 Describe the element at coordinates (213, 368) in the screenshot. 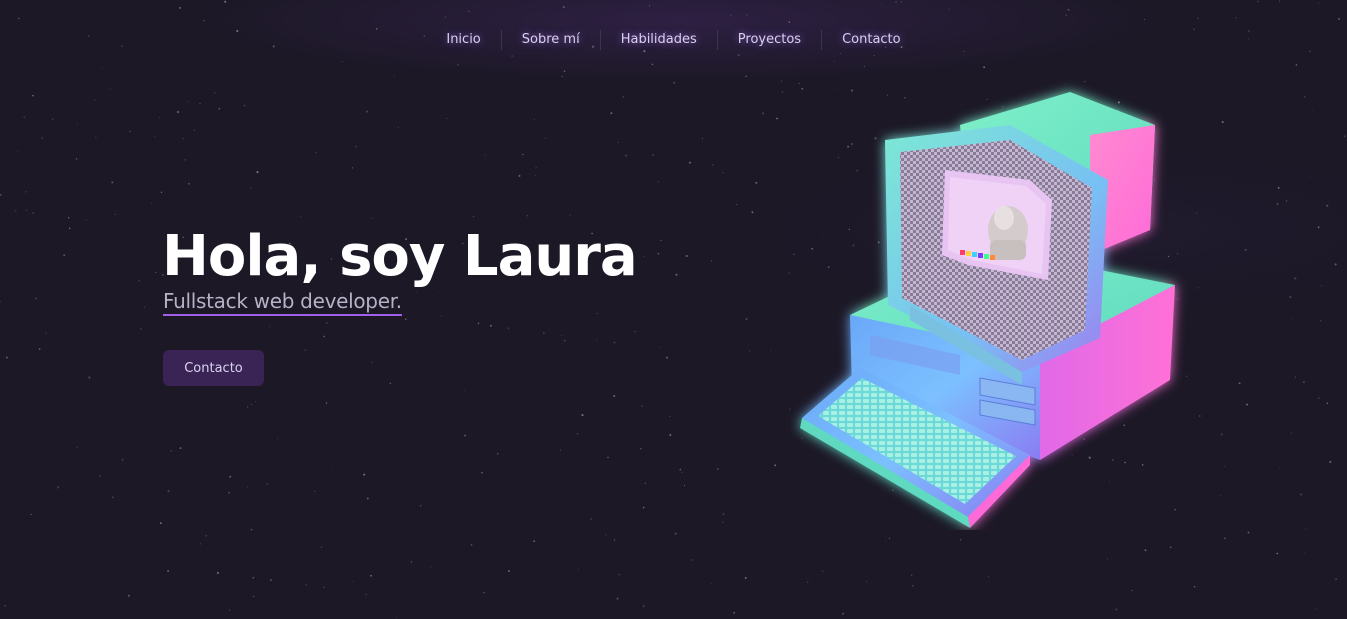

I see `contact-button: Contacto` at that location.